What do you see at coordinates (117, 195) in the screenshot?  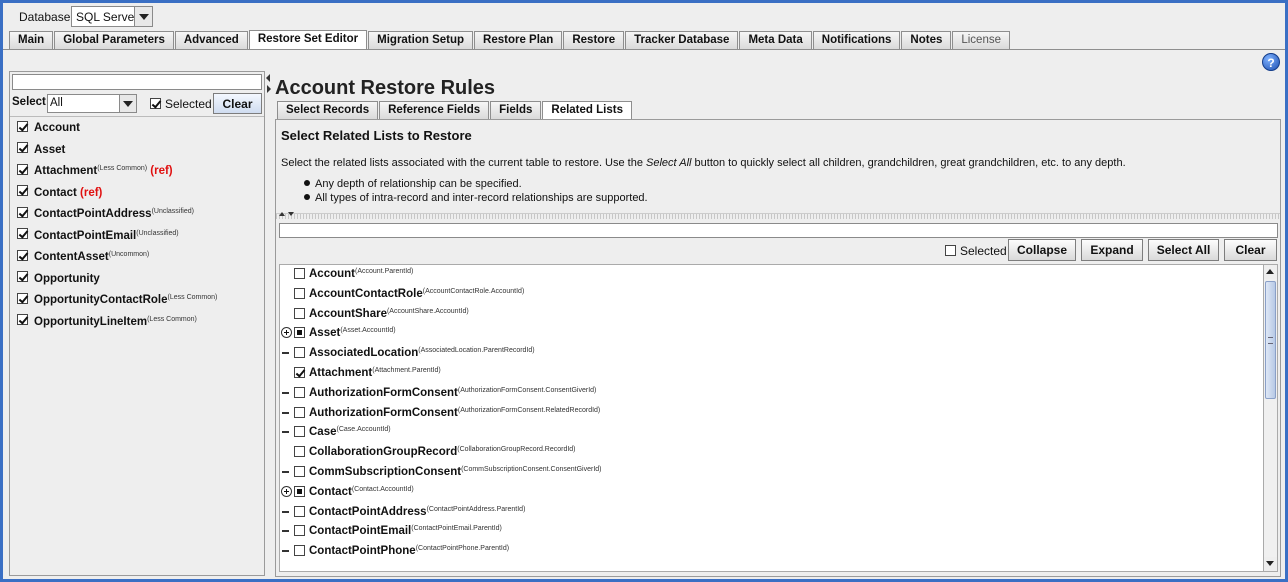 I see `list-item: Contact (ref)` at bounding box center [117, 195].